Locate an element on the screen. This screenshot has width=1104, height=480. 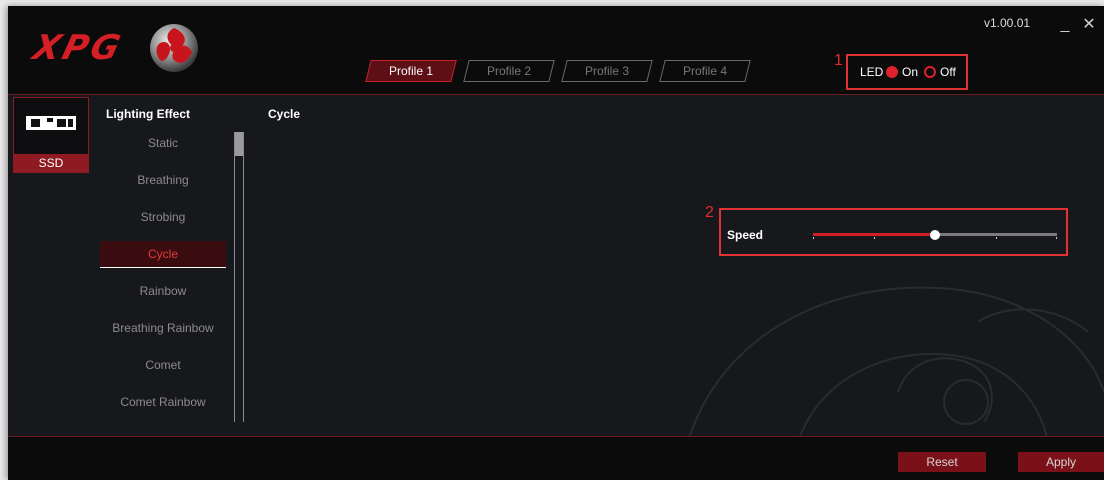
tab-profile-3: Profile 3 is located at coordinates (607, 71).